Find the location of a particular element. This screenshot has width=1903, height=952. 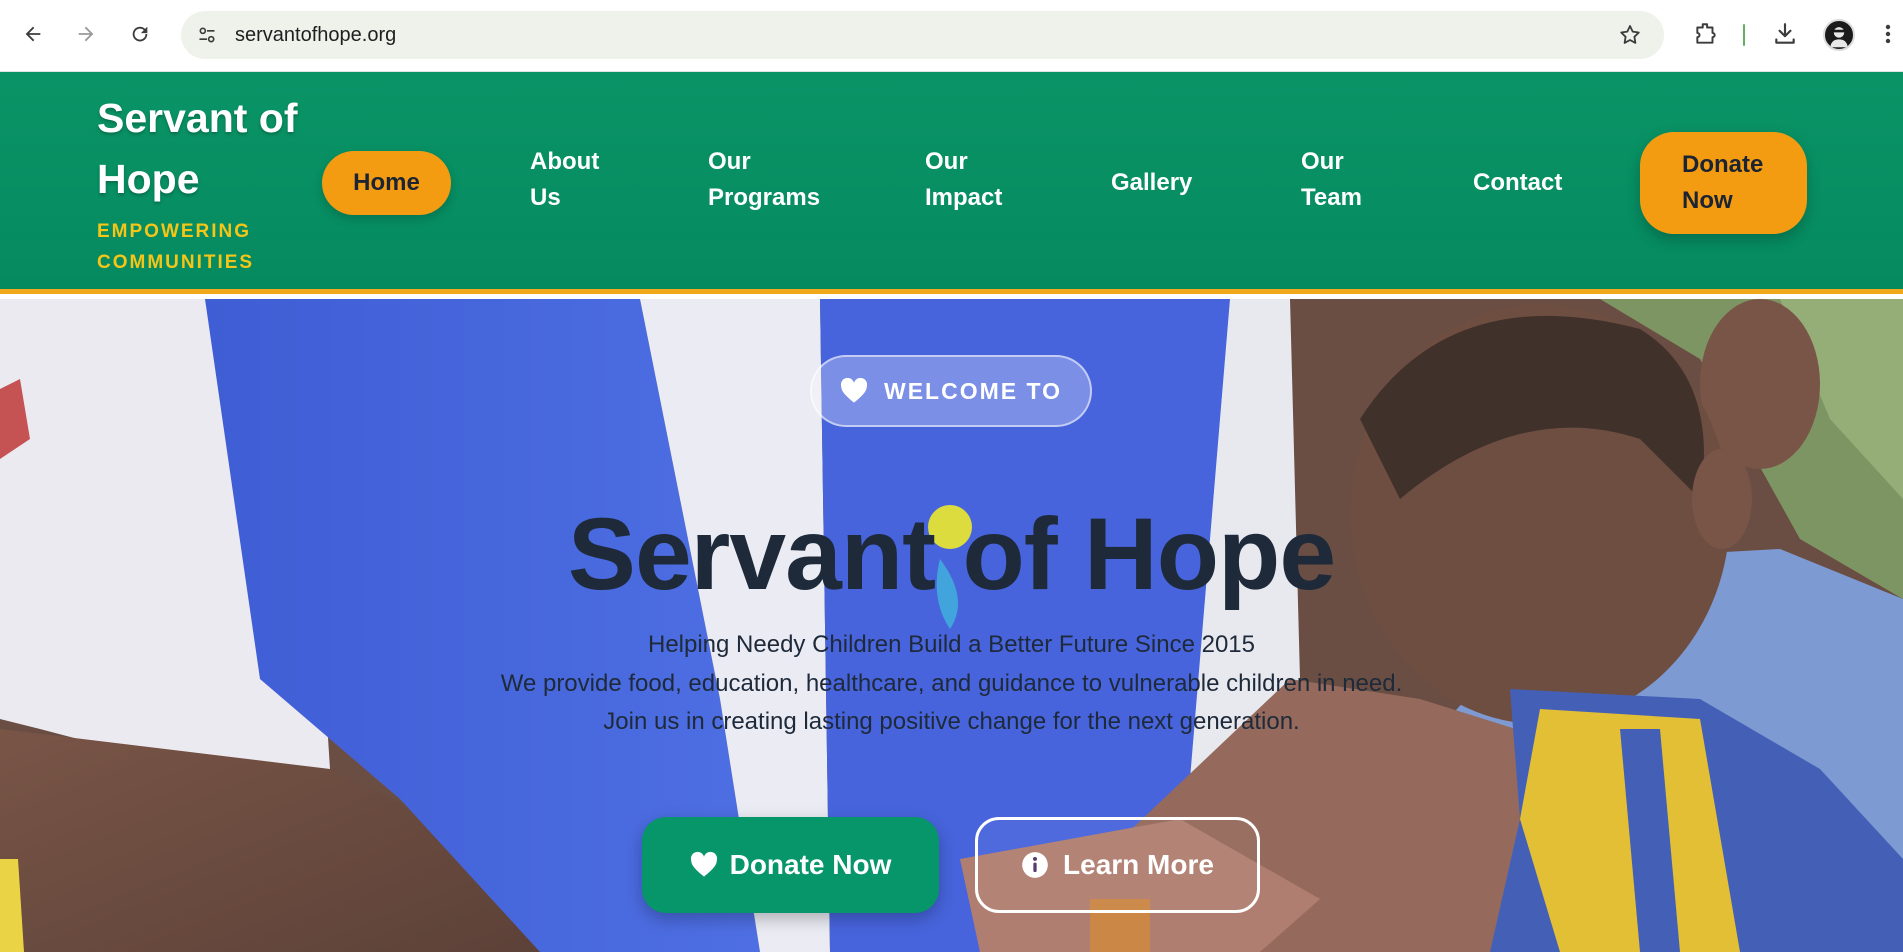

site-info-icon is located at coordinates (207, 35).